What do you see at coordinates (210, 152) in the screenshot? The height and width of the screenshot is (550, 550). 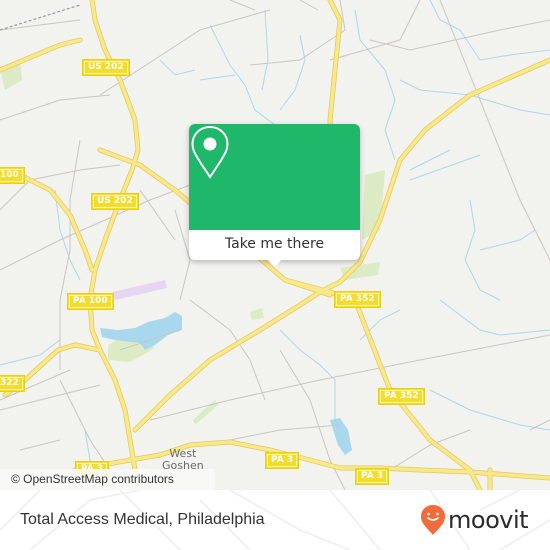 I see `map-pin-icon` at bounding box center [210, 152].